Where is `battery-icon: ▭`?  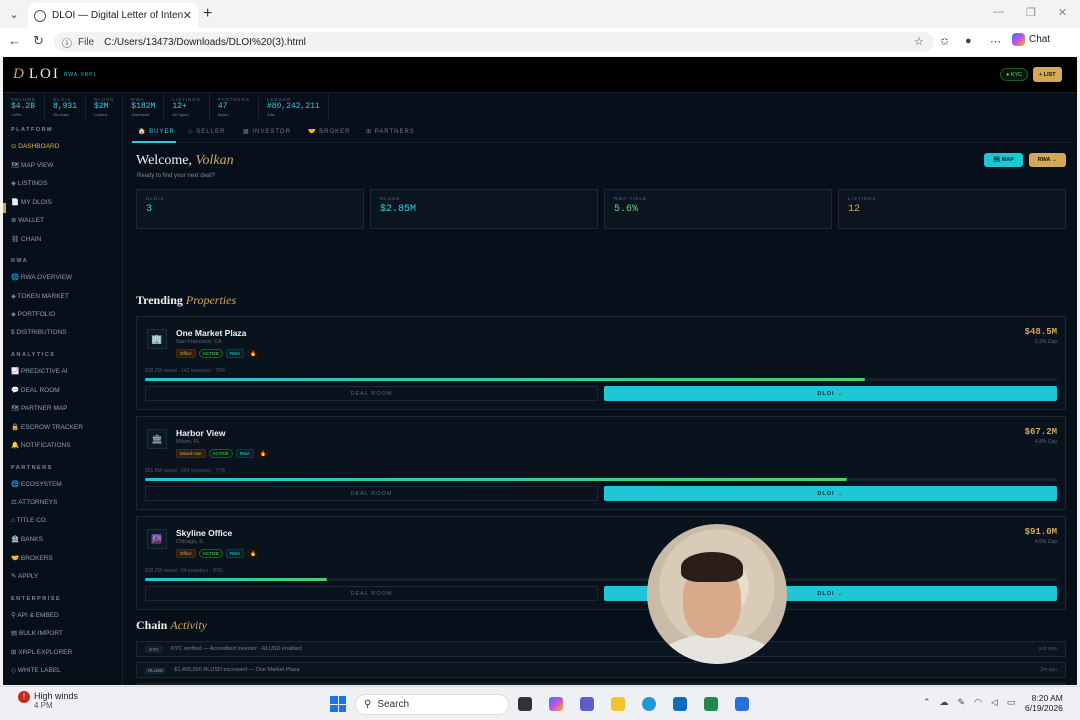
battery-icon: ▭ is located at coordinates (1011, 702).